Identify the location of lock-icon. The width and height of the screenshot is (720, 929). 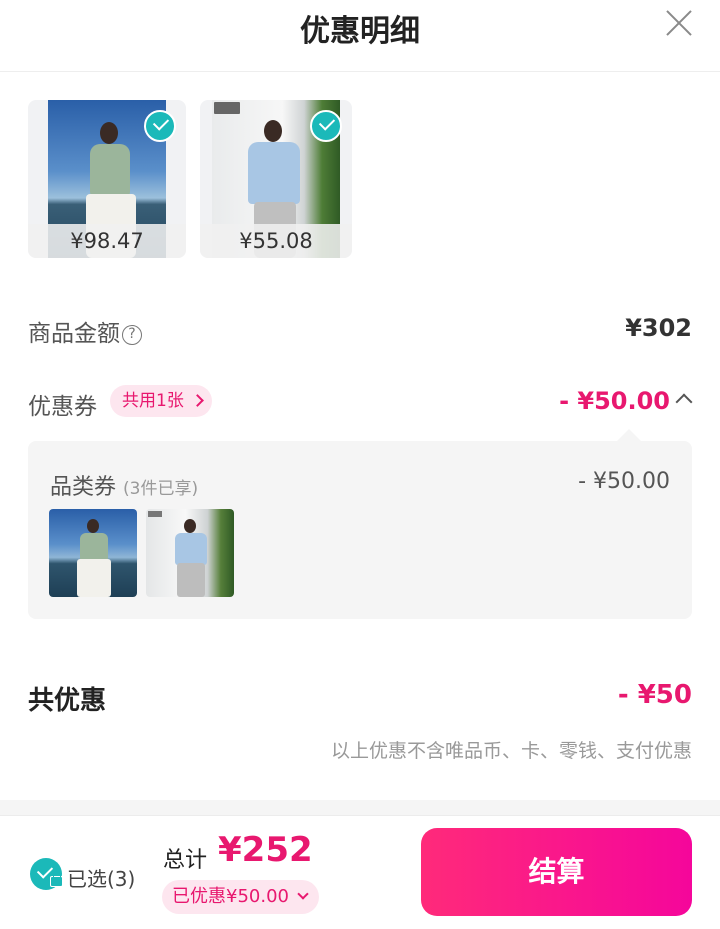
(56, 879).